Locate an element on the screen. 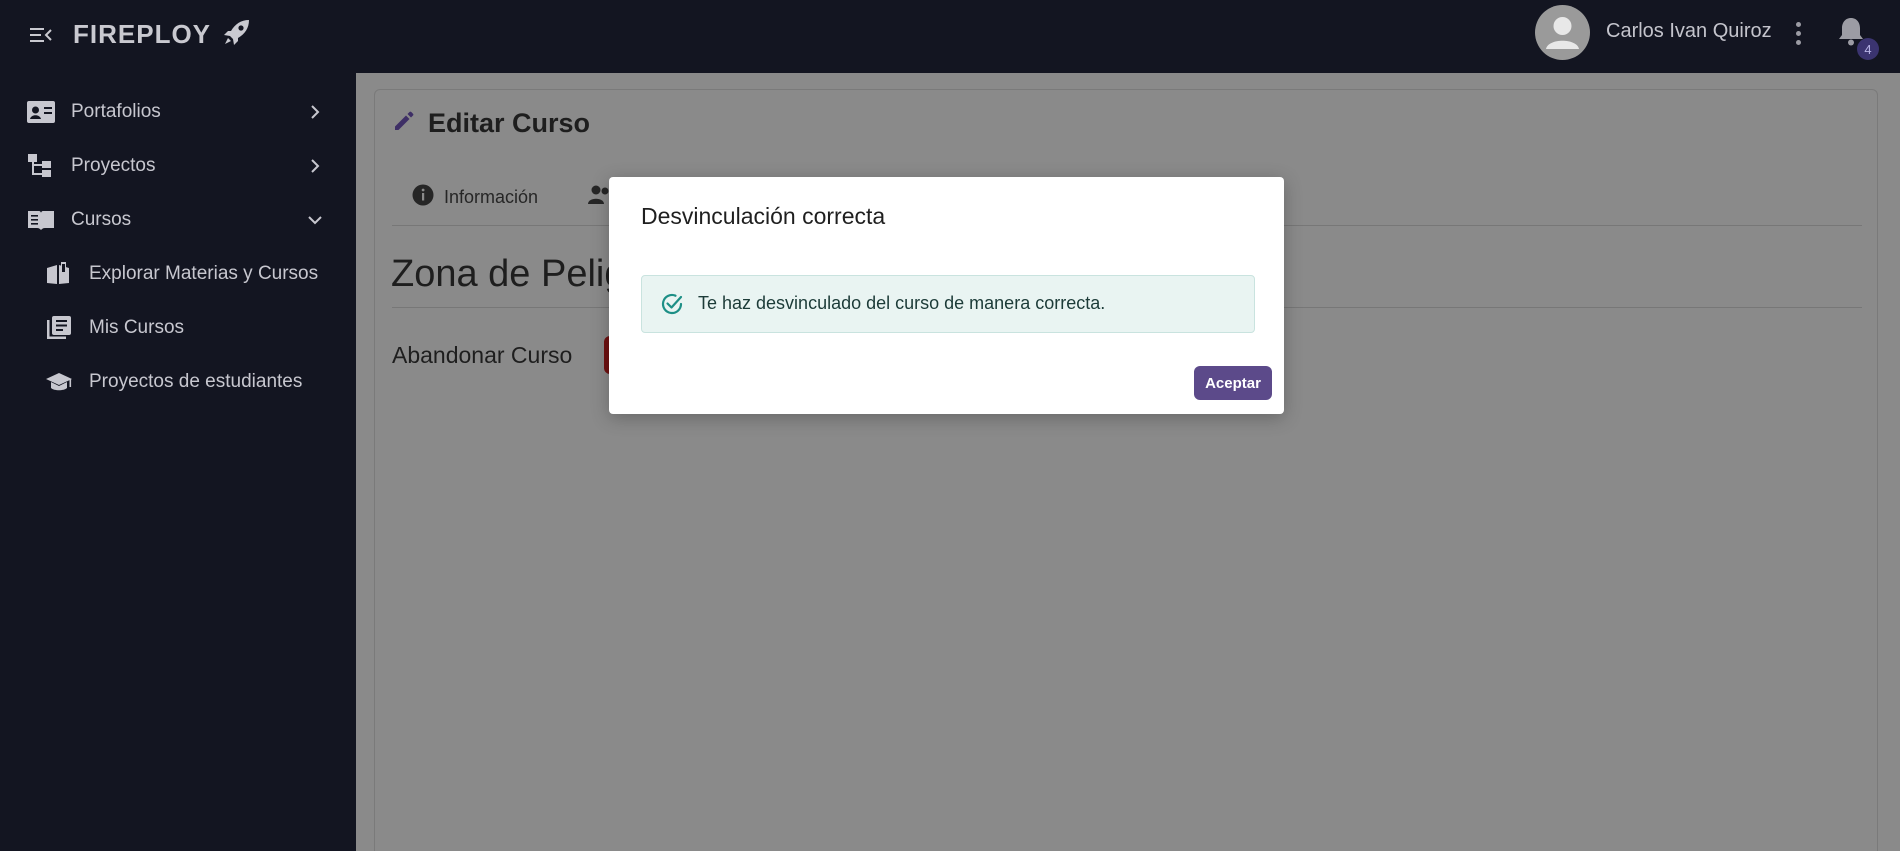  dialog-title: Desvinculación correcta is located at coordinates (763, 216).